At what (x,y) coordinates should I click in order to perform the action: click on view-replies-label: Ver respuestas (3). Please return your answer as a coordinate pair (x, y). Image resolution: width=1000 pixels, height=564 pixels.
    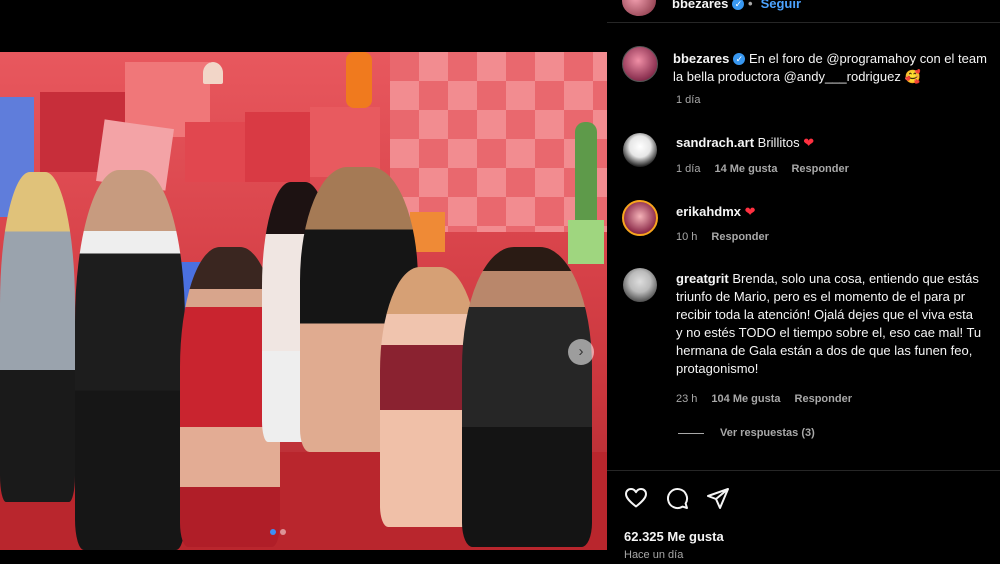
    Looking at the image, I should click on (767, 433).